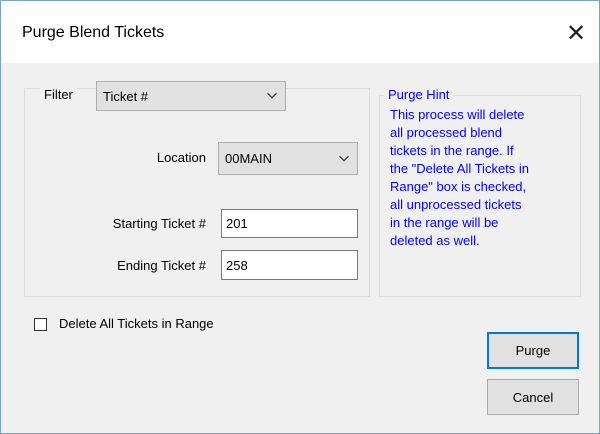 This screenshot has height=434, width=600. What do you see at coordinates (452, 150) in the screenshot?
I see `hint-line: tickets in the range. If` at bounding box center [452, 150].